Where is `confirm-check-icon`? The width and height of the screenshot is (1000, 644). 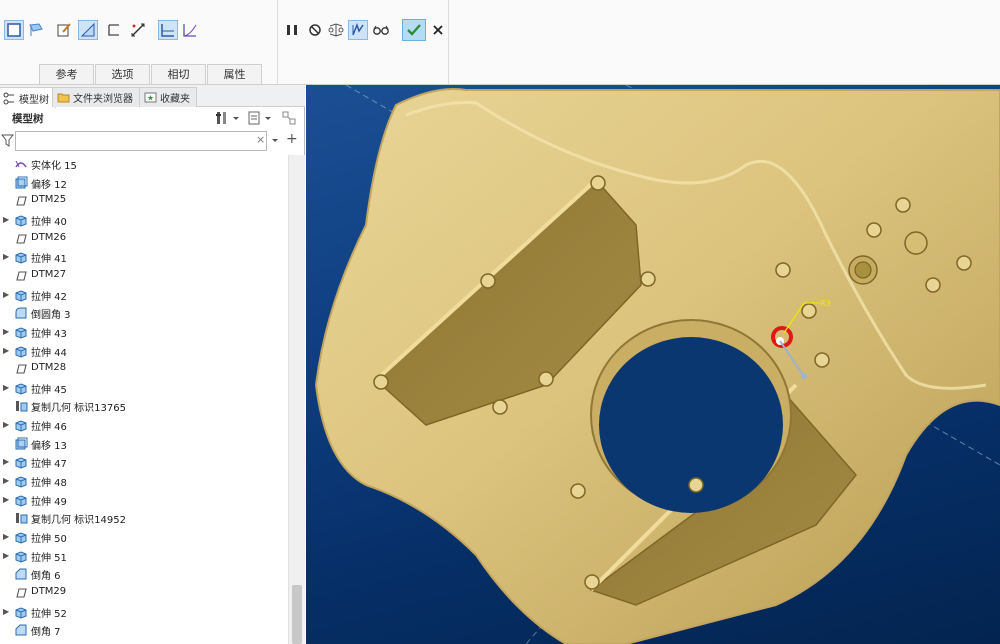 confirm-check-icon is located at coordinates (414, 30).